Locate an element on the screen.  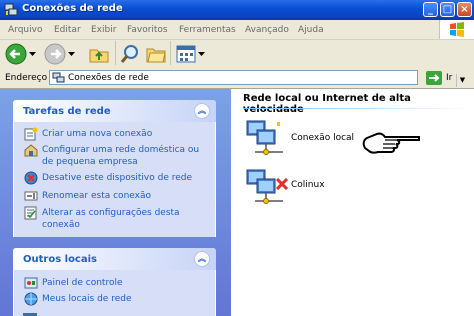
group-divider is located at coordinates (357, 108).